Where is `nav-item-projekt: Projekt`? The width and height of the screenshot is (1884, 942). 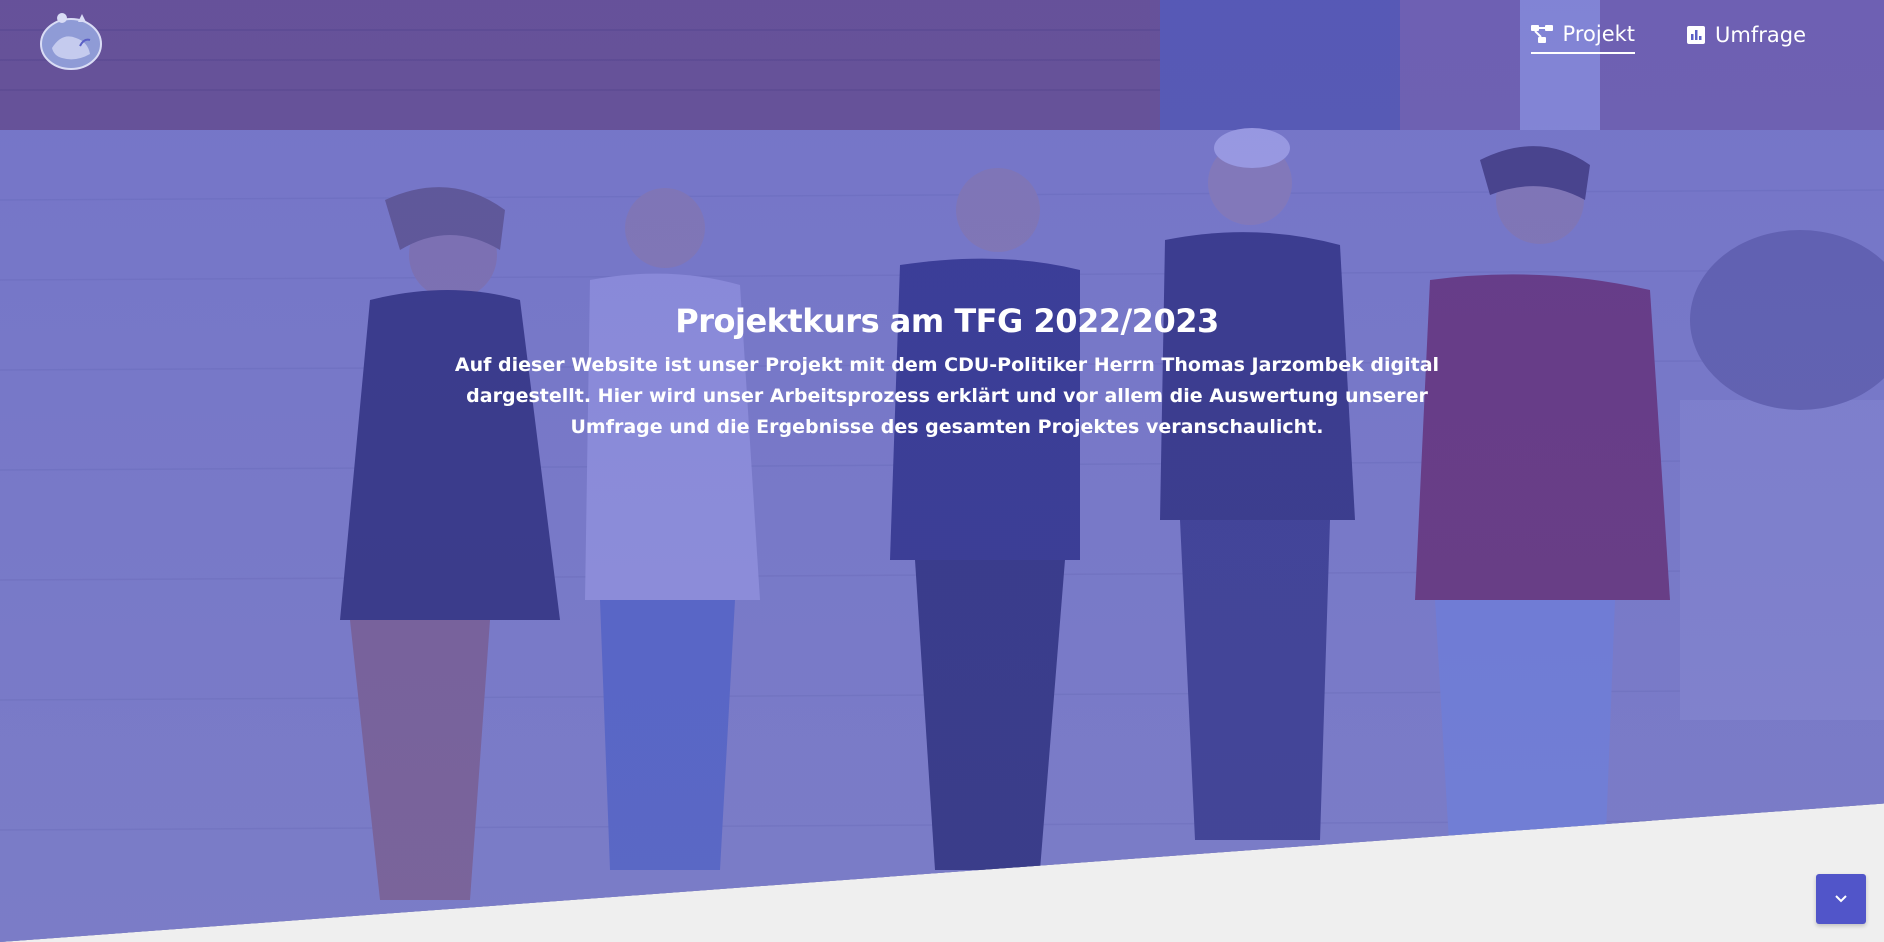
nav-item-projekt: Projekt is located at coordinates (1583, 38).